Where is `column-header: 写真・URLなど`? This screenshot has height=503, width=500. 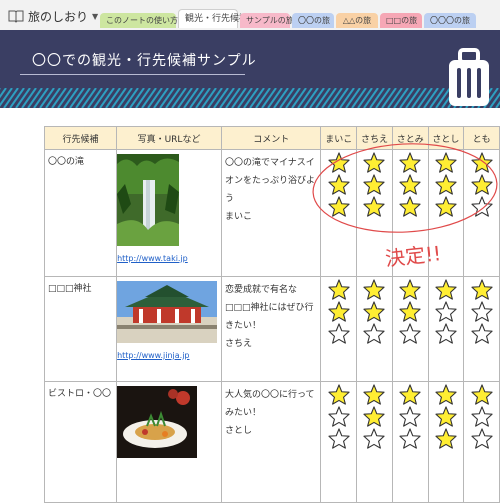 column-header: 写真・URLなど is located at coordinates (169, 138).